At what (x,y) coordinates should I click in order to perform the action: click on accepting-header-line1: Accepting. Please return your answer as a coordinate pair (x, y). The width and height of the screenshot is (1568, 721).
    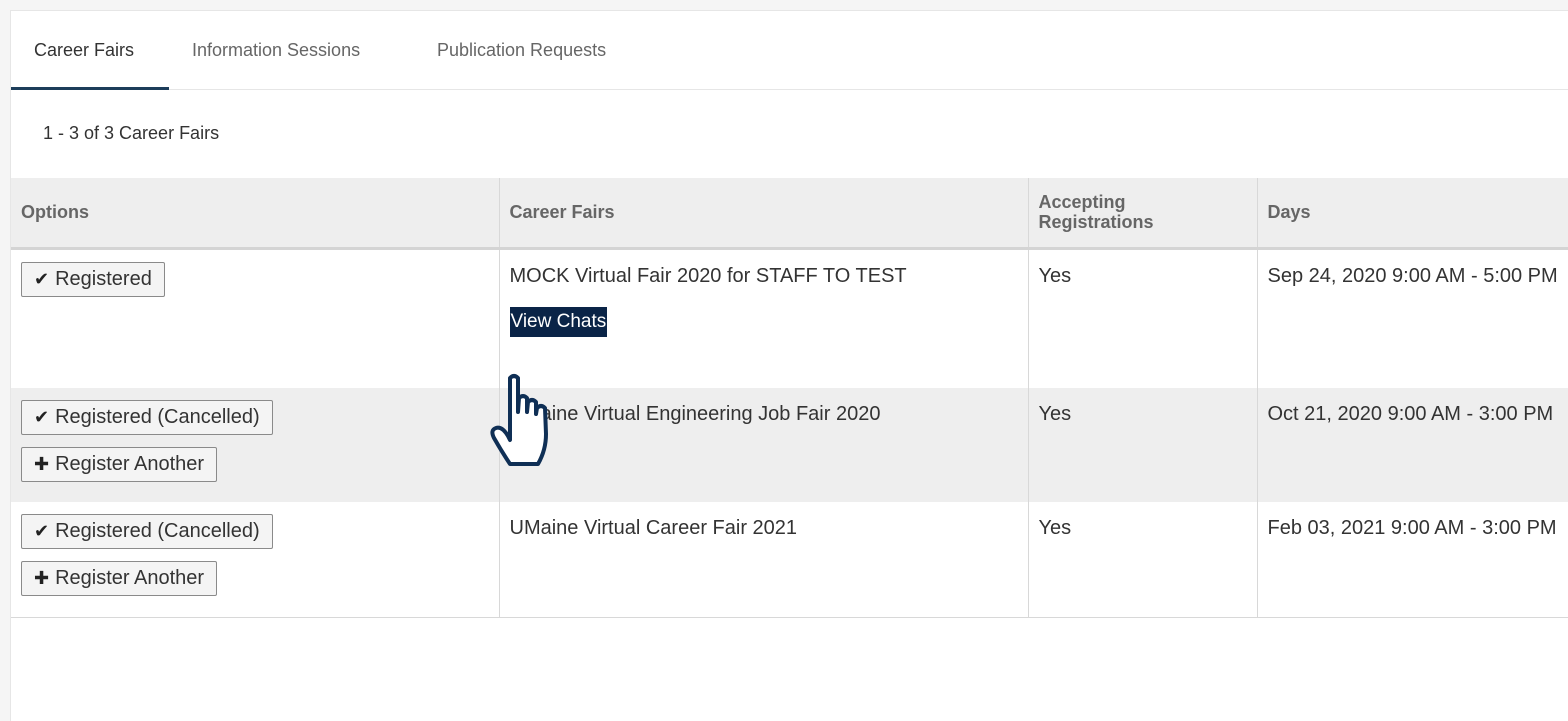
    Looking at the image, I should click on (1082, 202).